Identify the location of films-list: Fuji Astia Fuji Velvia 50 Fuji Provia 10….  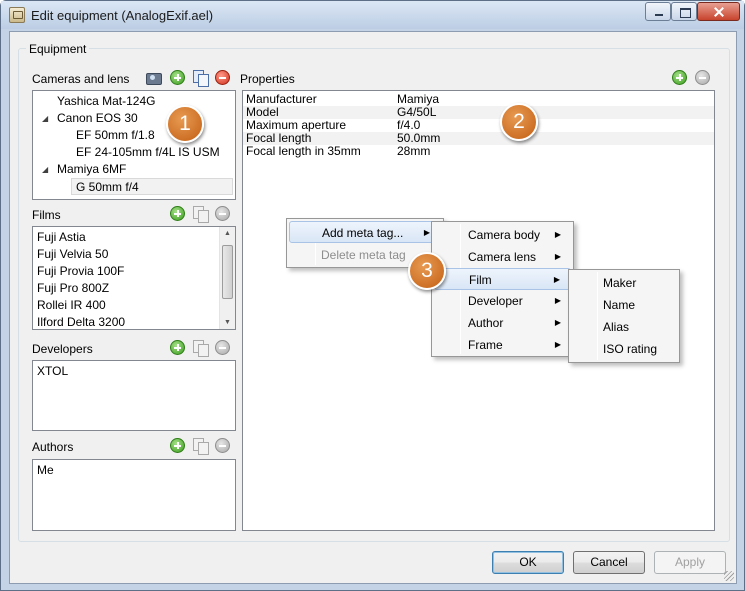
(134, 278).